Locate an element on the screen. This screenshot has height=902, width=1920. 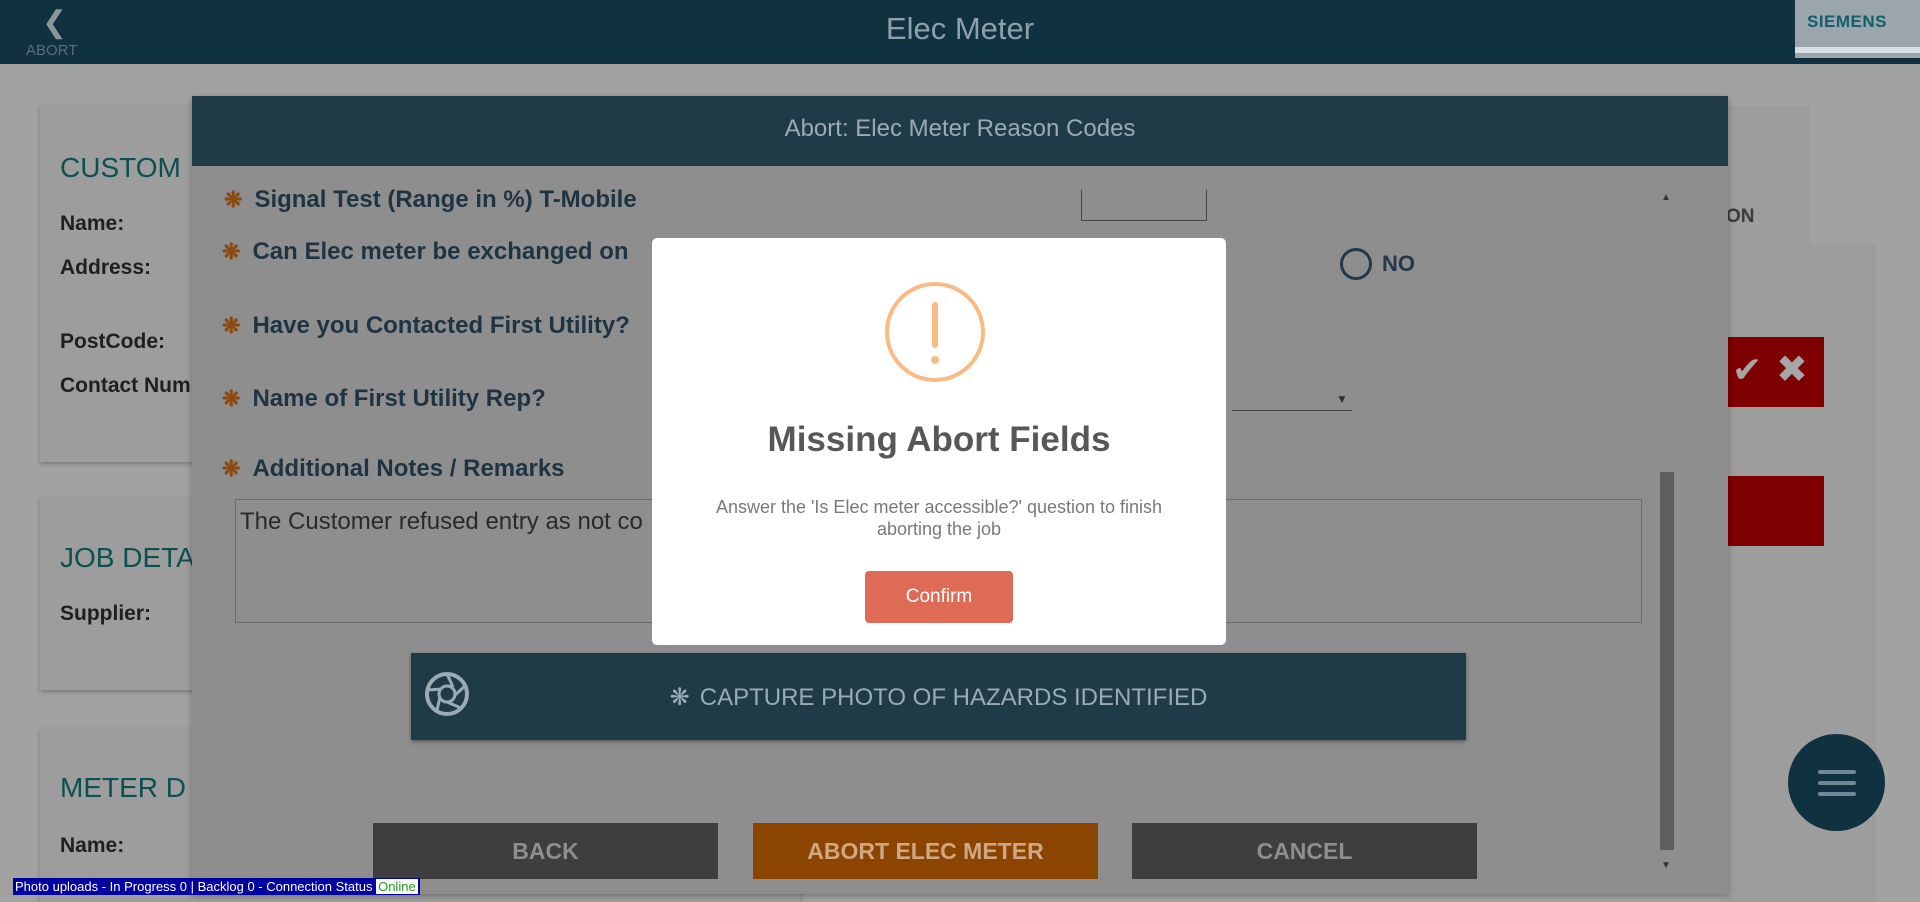
customer-field-contact: Contact Num is located at coordinates (125, 385).